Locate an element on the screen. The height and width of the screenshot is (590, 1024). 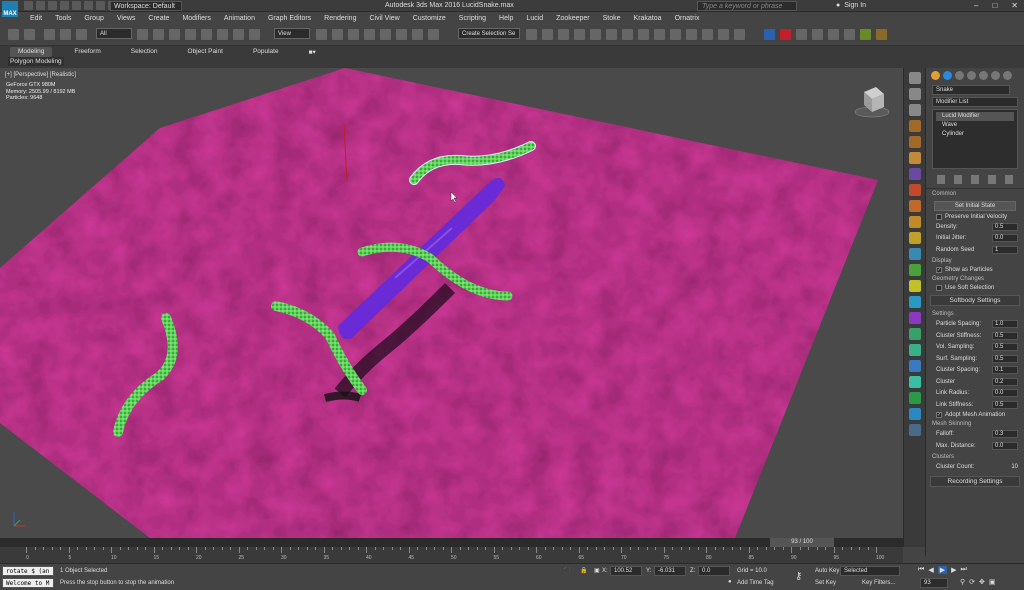
density-spinner: 0.5 is located at coordinates (1005, 226).